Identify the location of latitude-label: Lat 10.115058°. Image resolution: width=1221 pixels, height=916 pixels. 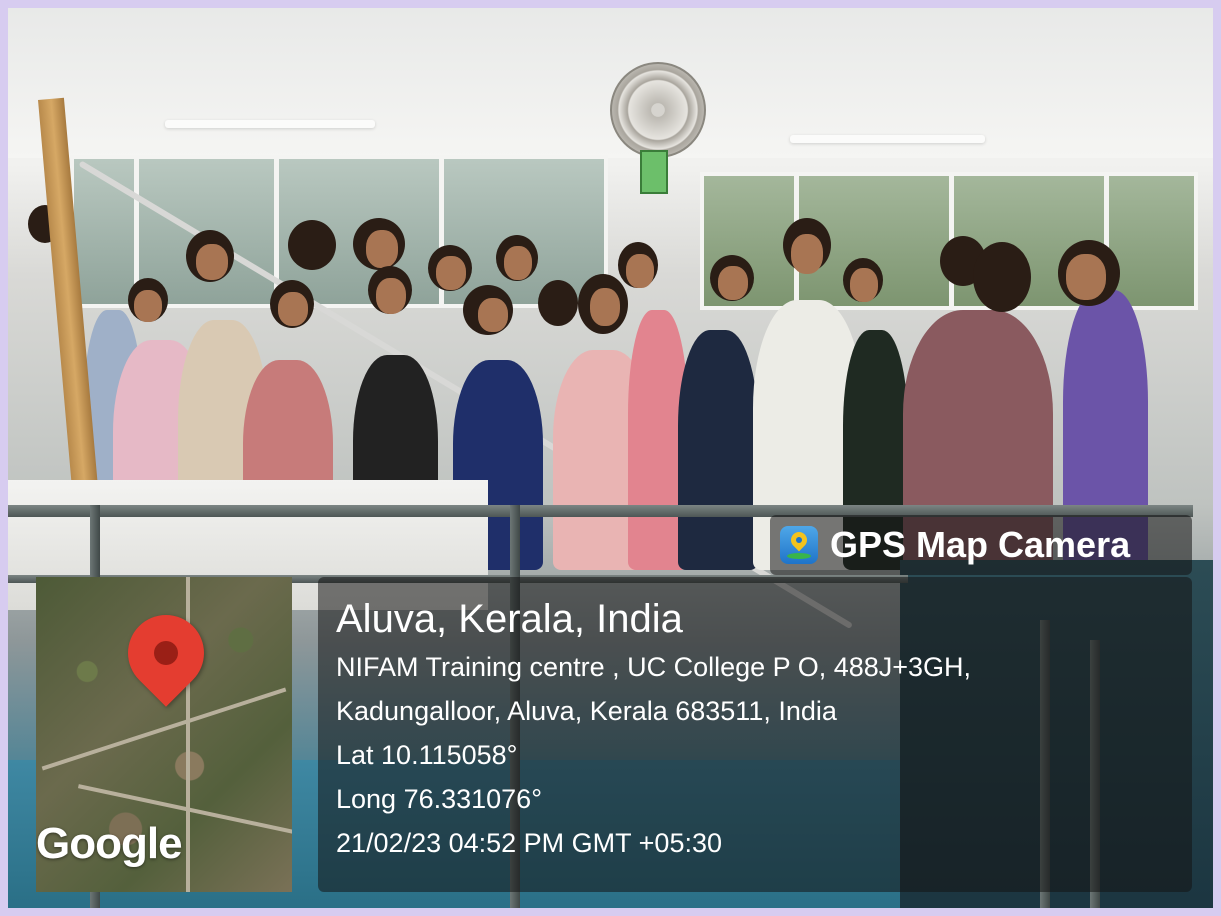
(427, 755).